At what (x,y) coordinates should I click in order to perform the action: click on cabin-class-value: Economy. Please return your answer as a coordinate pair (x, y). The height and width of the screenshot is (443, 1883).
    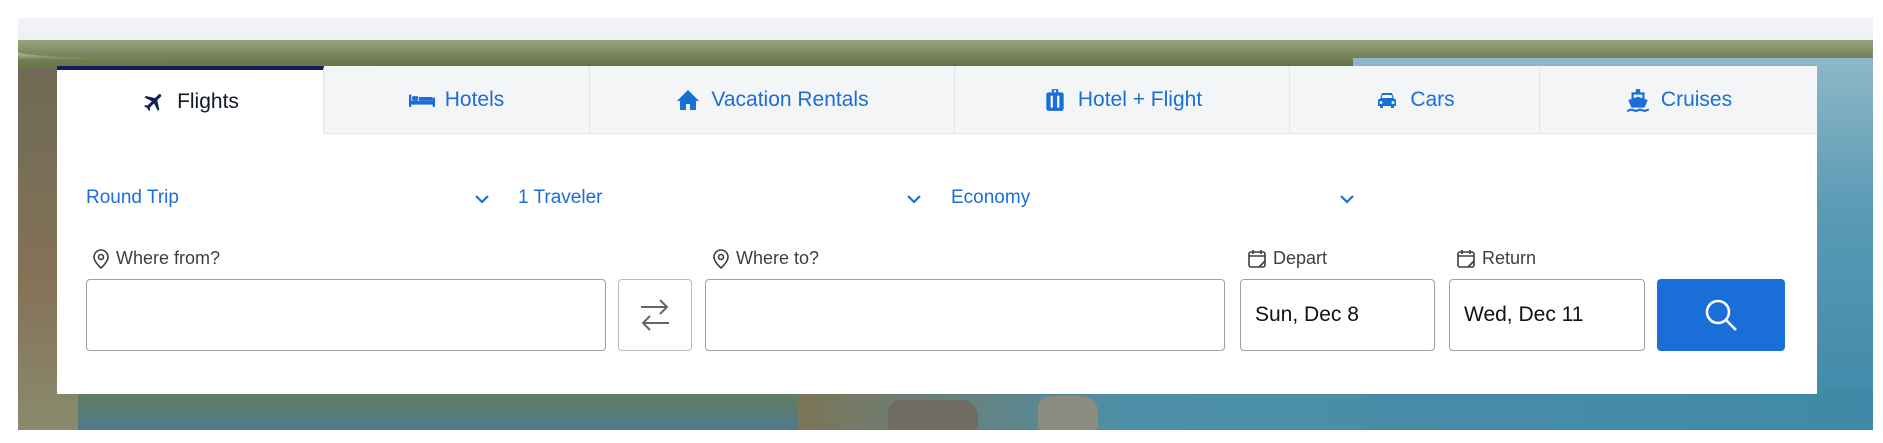
    Looking at the image, I should click on (991, 197).